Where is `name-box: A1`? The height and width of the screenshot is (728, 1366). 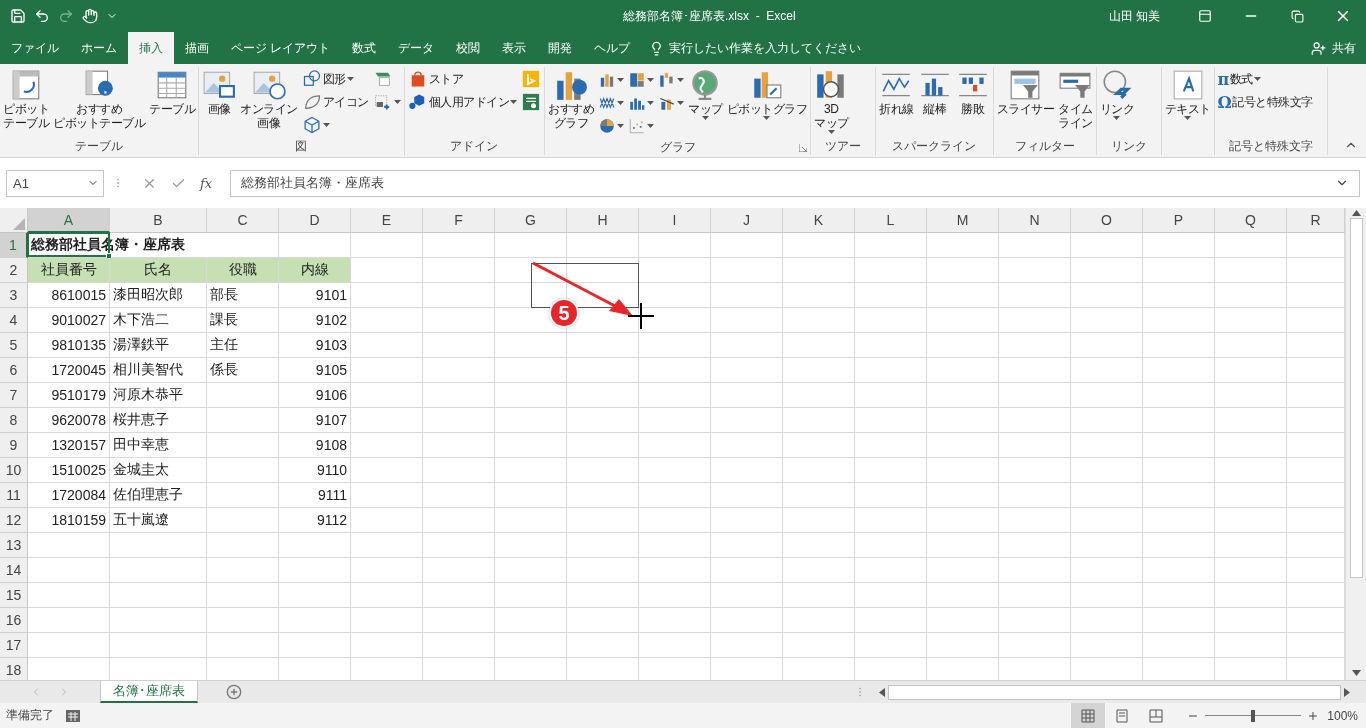 name-box: A1 is located at coordinates (55, 183).